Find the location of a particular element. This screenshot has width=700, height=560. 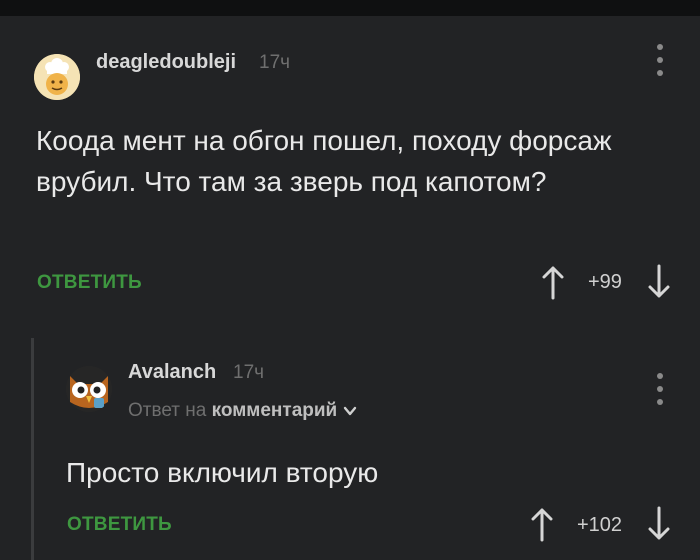

reply-to-info: Ответ на комментарий is located at coordinates (242, 411).